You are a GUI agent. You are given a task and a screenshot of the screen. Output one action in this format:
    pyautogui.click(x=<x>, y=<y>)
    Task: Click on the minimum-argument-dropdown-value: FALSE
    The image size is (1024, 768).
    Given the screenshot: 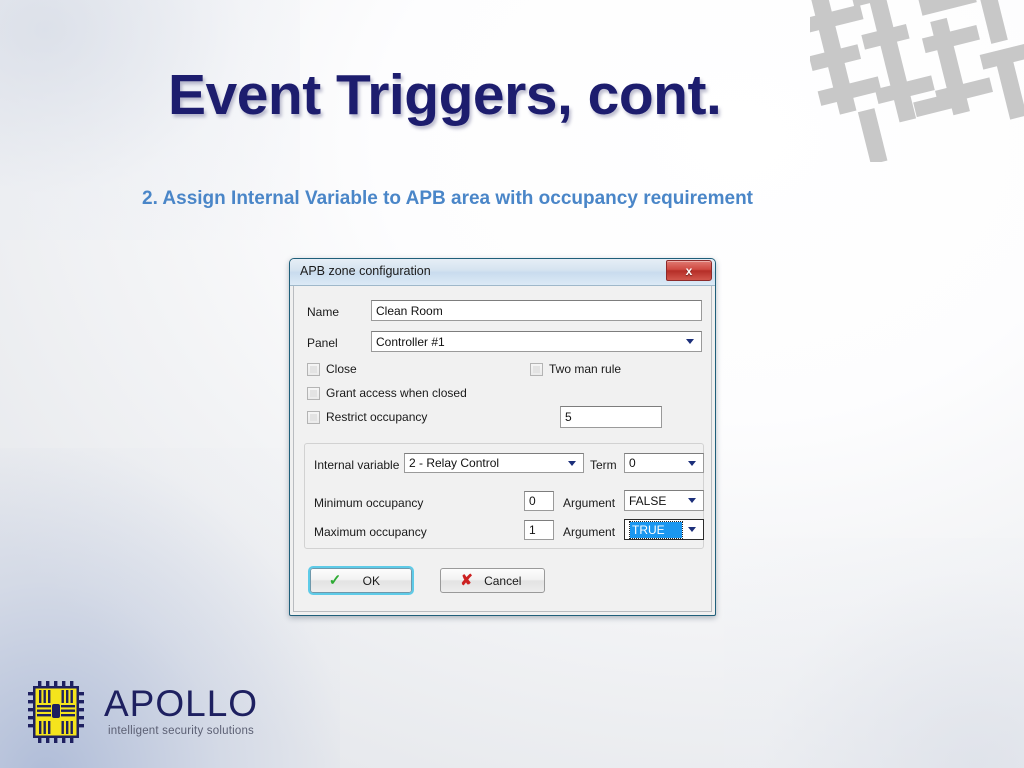 What is the action you would take?
    pyautogui.click(x=648, y=500)
    